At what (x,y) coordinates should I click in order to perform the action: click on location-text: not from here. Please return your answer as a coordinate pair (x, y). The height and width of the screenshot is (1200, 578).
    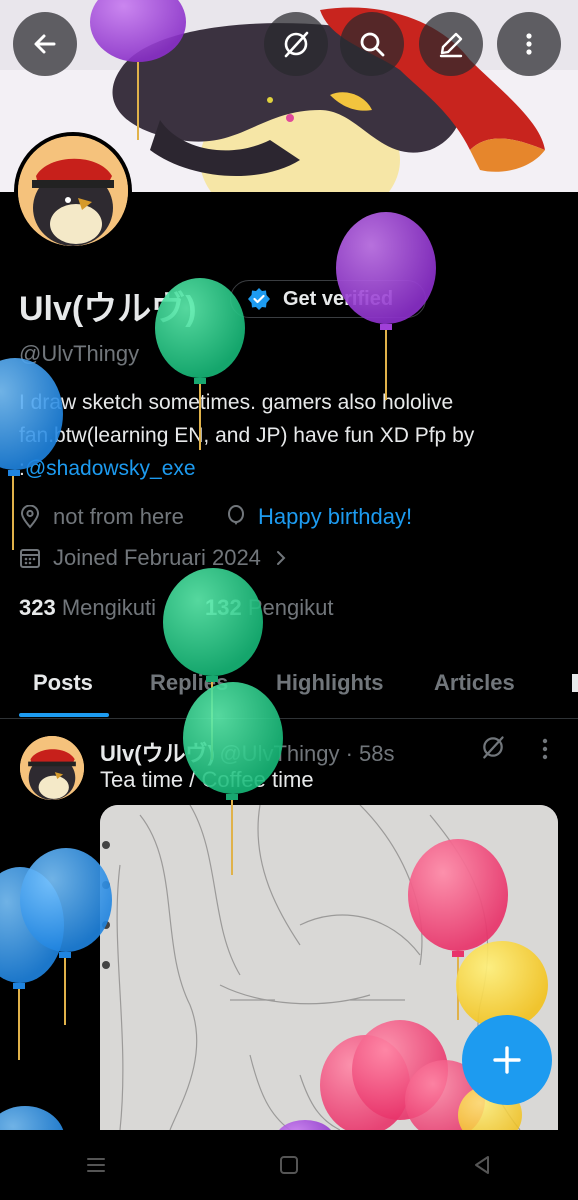
    Looking at the image, I should click on (118, 516).